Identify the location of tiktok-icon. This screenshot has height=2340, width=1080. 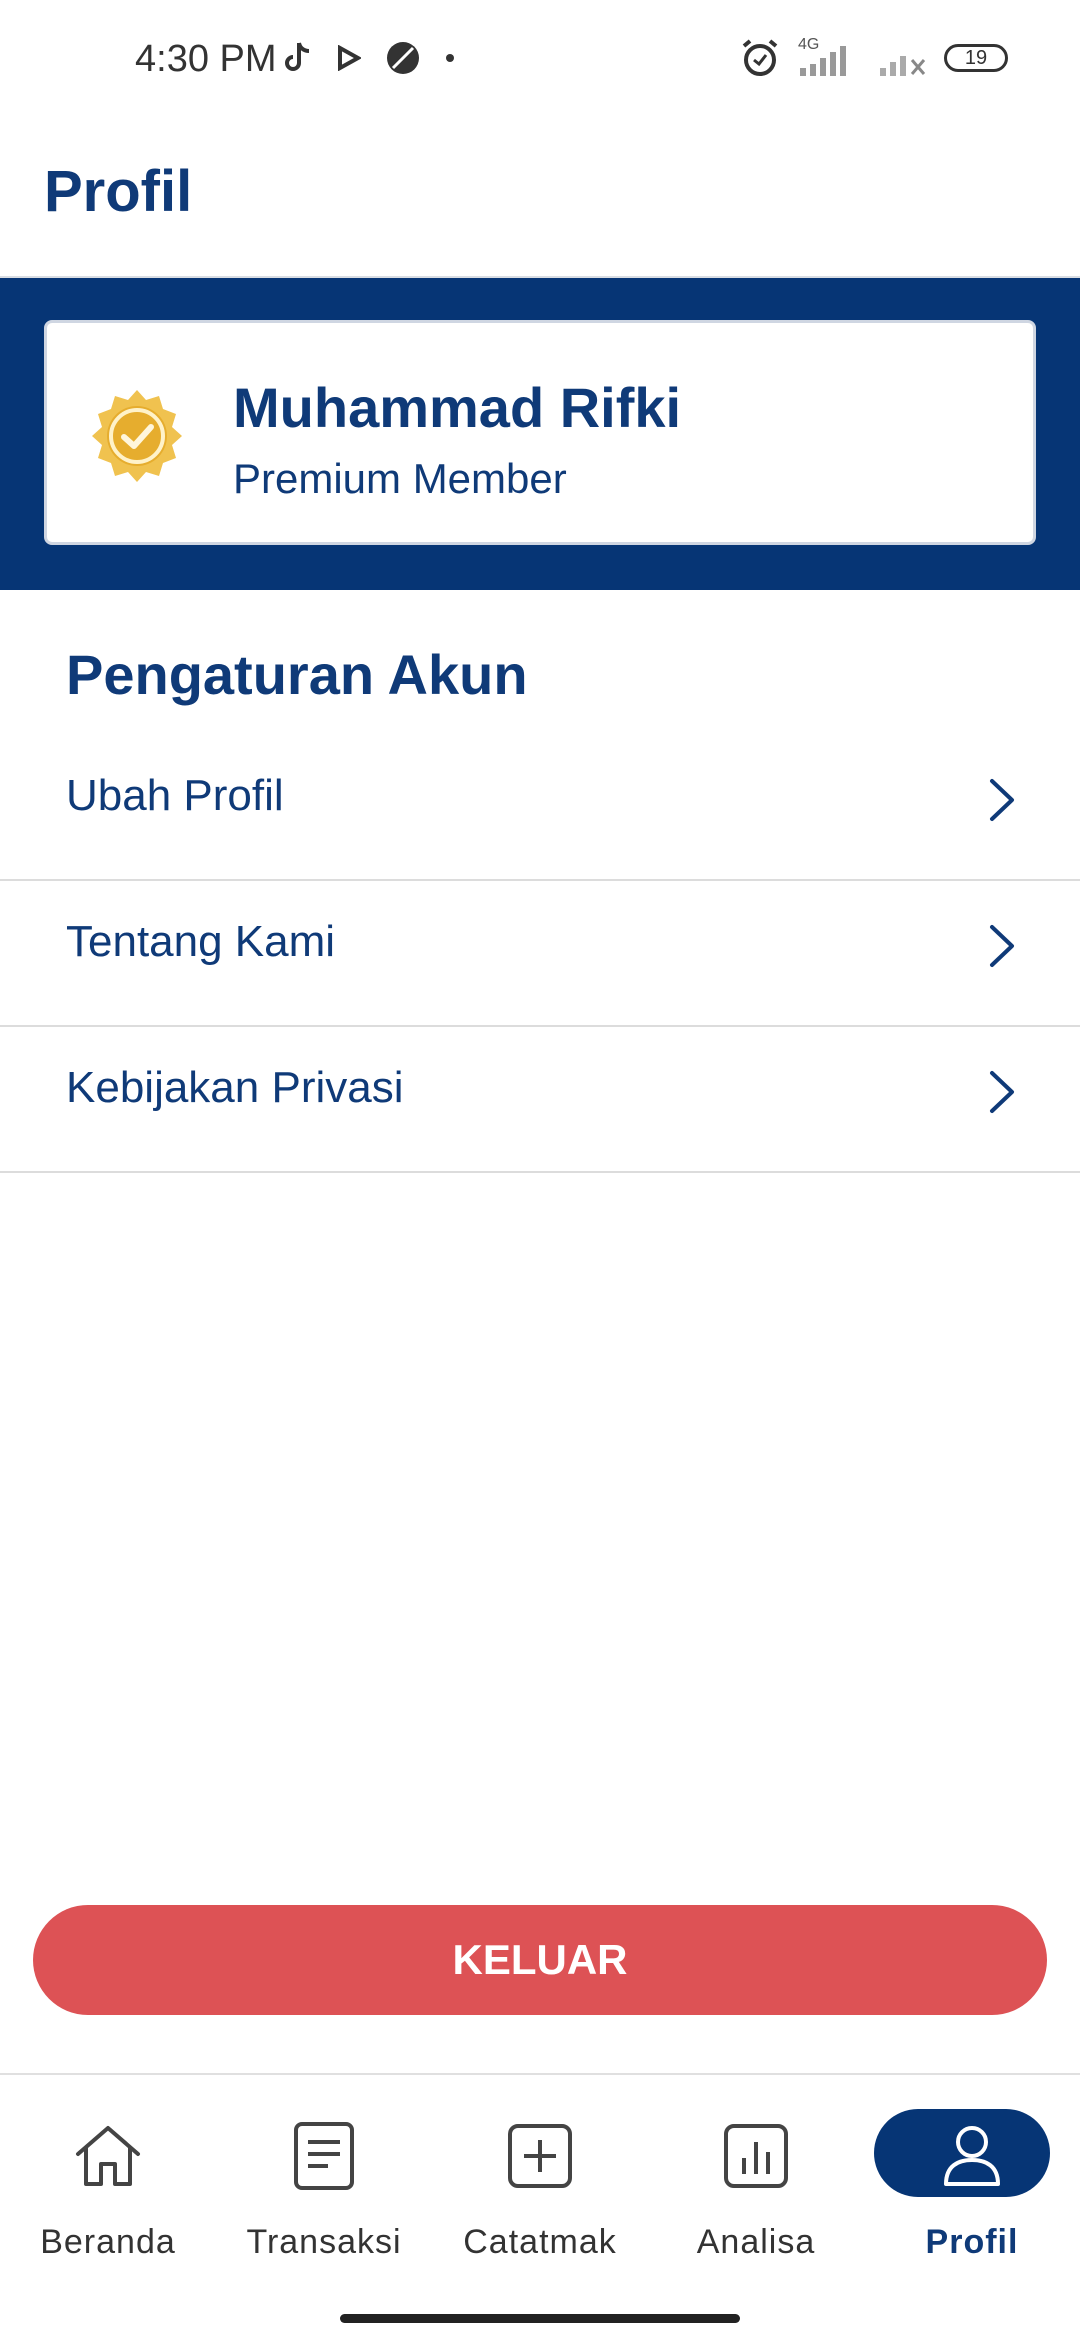
(297, 56).